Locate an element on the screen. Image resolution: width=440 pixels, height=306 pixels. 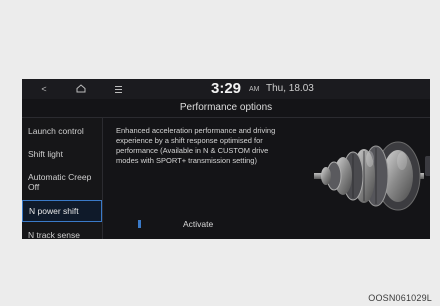
home-icon is located at coordinates (81, 89).